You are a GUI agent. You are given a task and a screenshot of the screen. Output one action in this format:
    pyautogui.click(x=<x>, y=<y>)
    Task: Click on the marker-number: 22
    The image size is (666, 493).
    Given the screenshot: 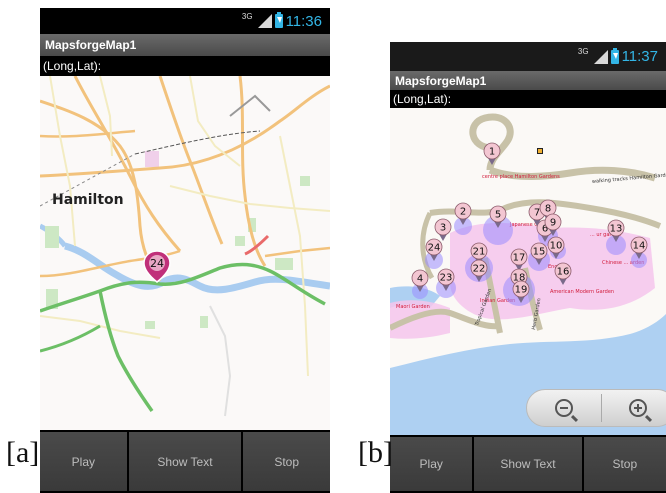 What is the action you would take?
    pyautogui.click(x=479, y=269)
    